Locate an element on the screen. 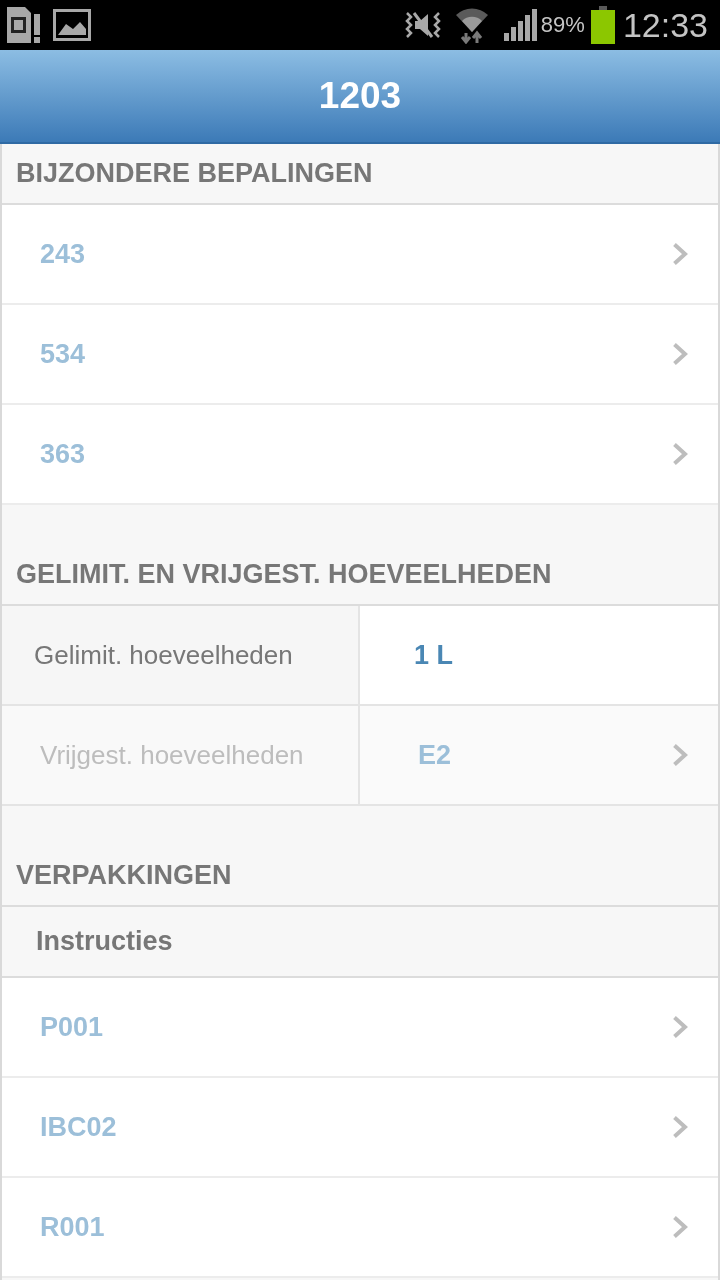 The height and width of the screenshot is (1280, 720). list-item: 243 is located at coordinates (360, 255).